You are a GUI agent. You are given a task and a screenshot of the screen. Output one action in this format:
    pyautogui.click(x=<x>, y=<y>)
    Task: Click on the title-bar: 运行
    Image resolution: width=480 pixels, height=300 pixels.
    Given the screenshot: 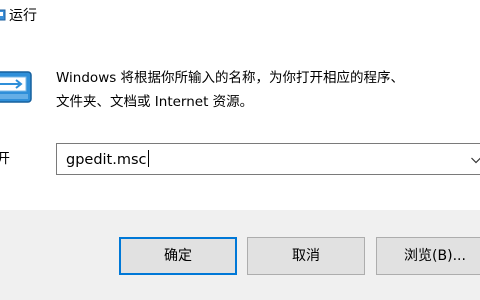 What is the action you would take?
    pyautogui.click(x=240, y=18)
    